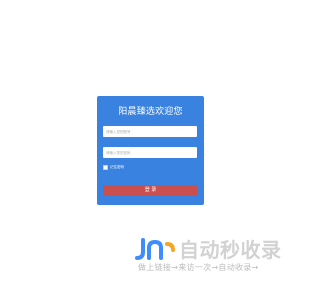  What do you see at coordinates (198, 267) in the screenshot?
I see `watermark-tagline: 做上链接→来访一次→自动收录→` at bounding box center [198, 267].